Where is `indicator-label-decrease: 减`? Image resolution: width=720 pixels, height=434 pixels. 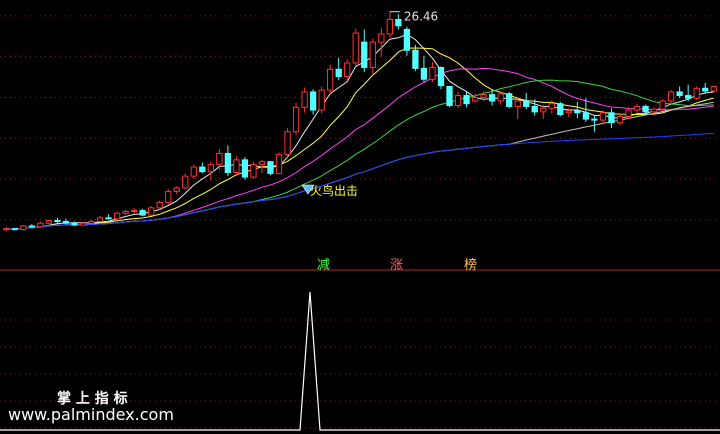
indicator-label-decrease: 减 is located at coordinates (323, 265).